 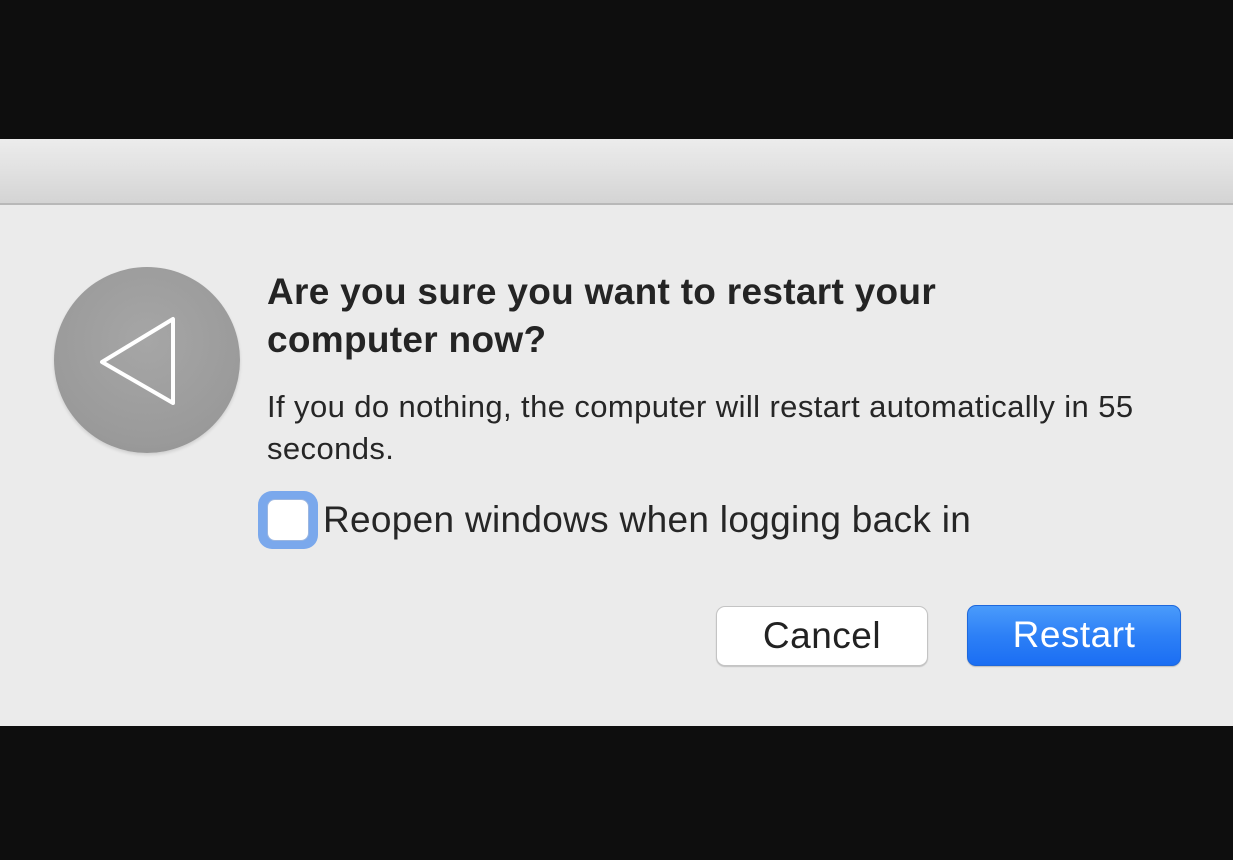 I want to click on restart-button: Restart, so click(x=1074, y=635).